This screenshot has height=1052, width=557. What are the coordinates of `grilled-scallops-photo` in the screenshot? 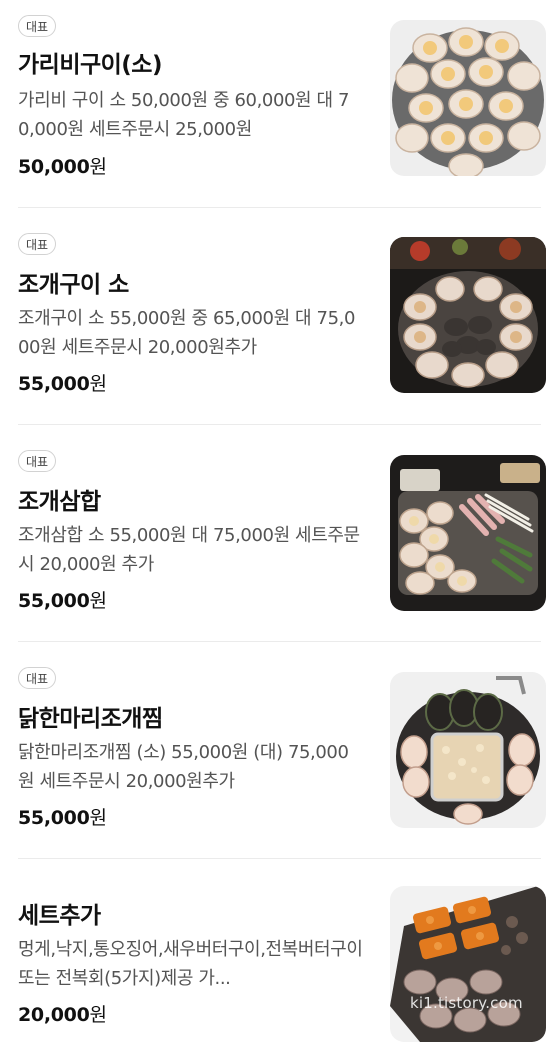 It's located at (468, 98).